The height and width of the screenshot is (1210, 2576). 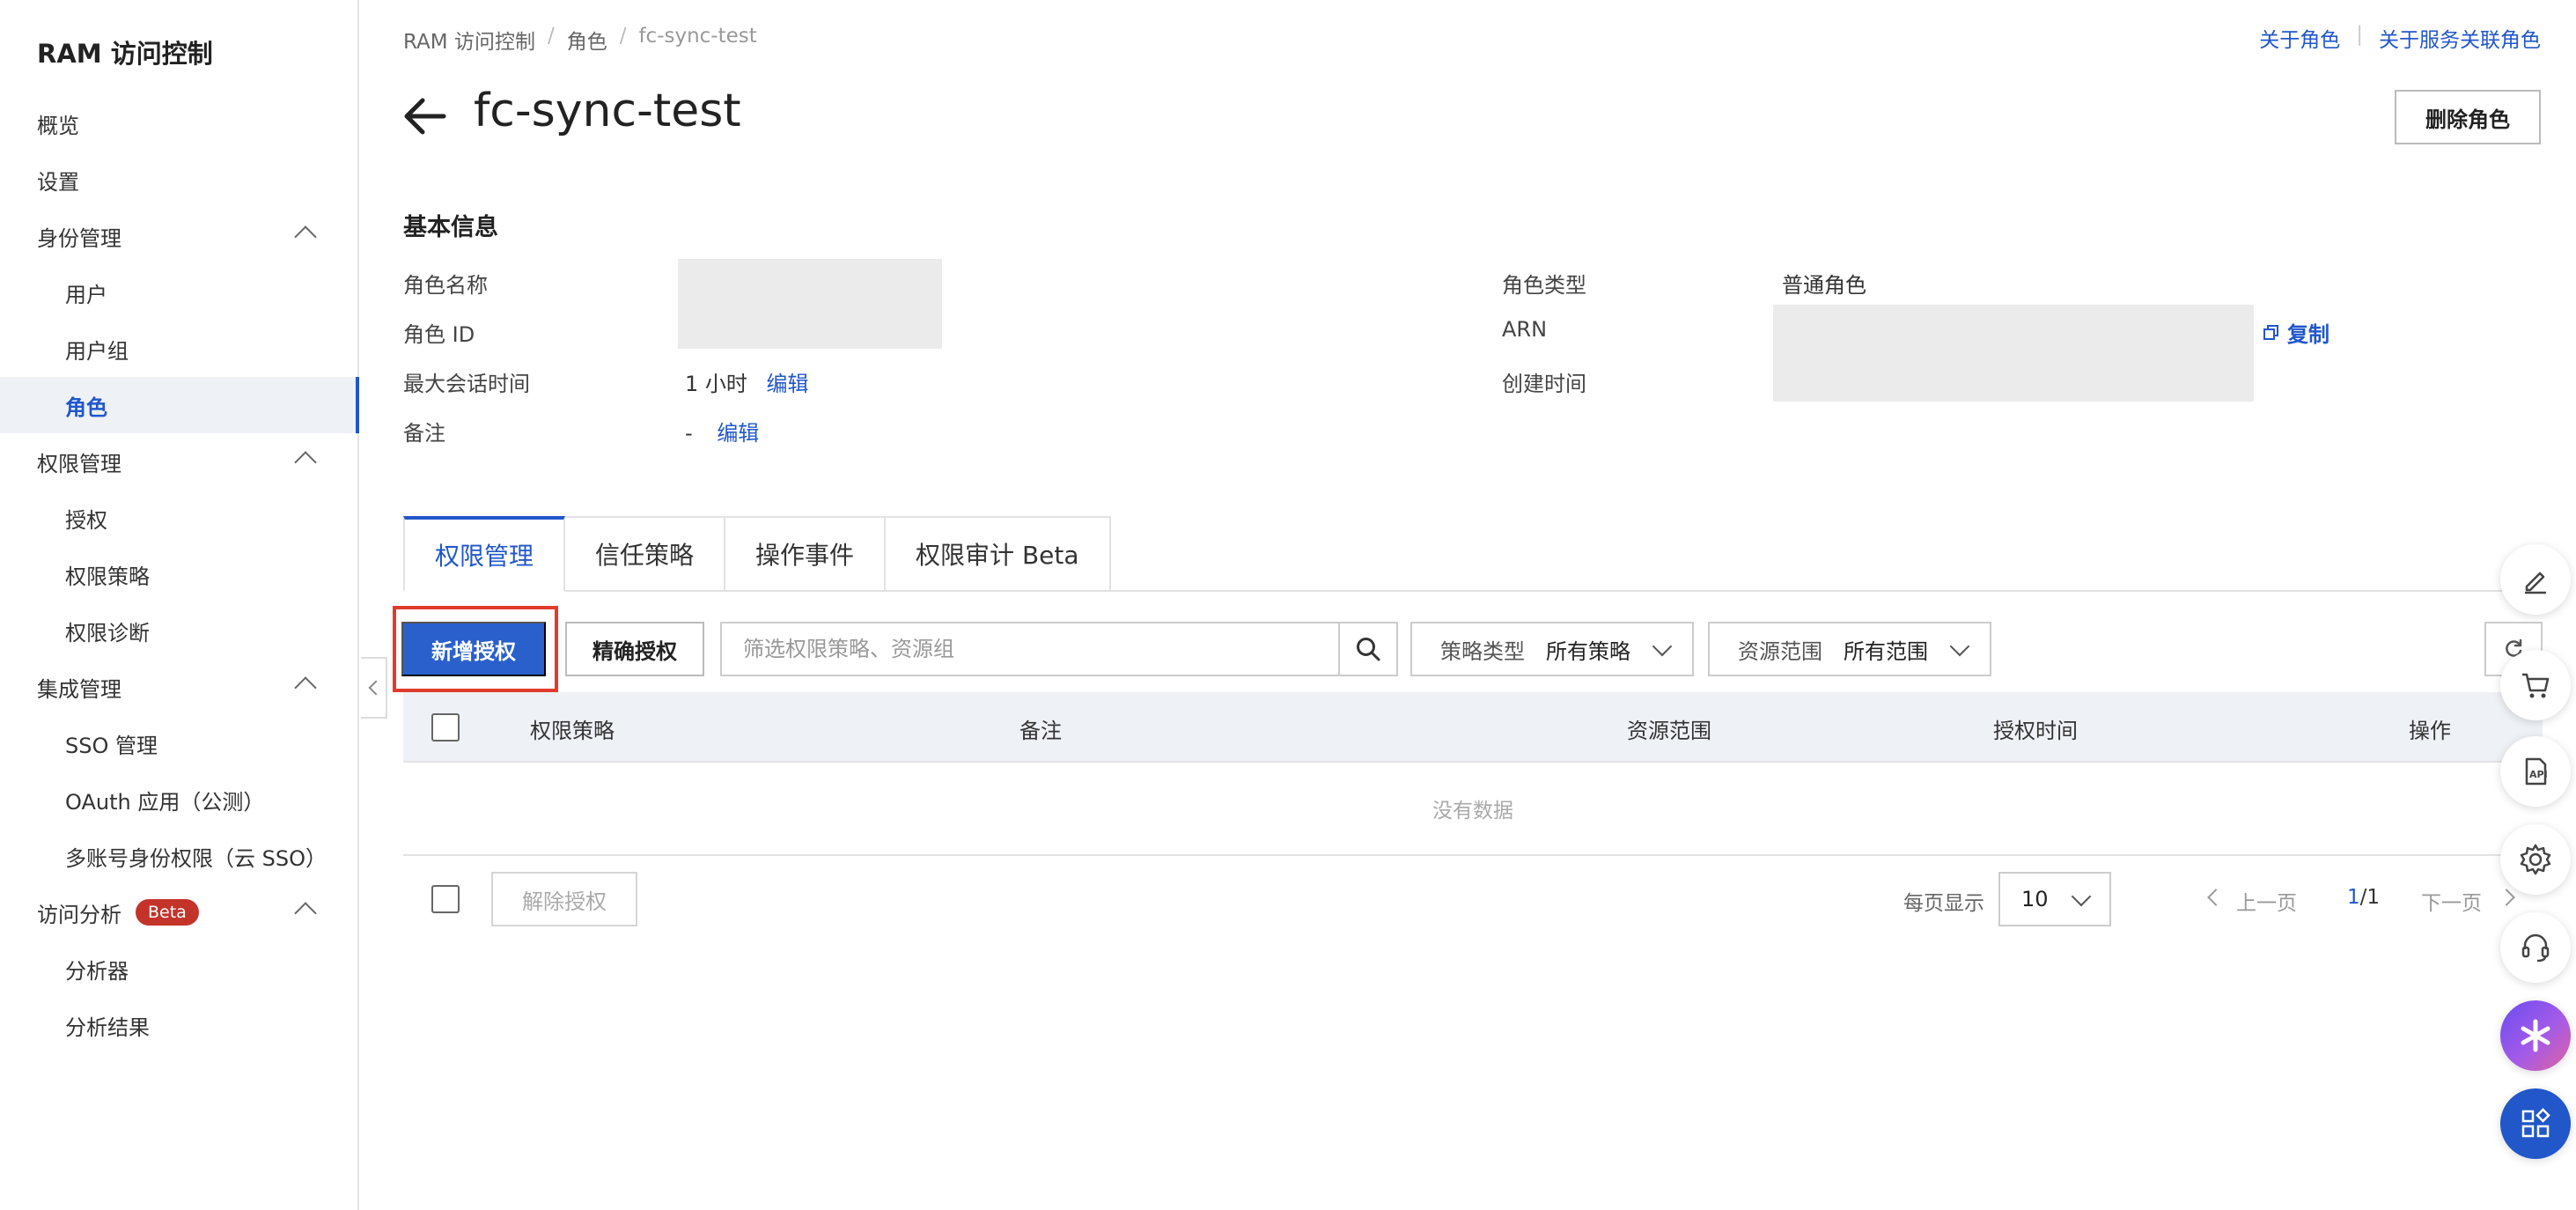 I want to click on float-edit-button, so click(x=2536, y=579).